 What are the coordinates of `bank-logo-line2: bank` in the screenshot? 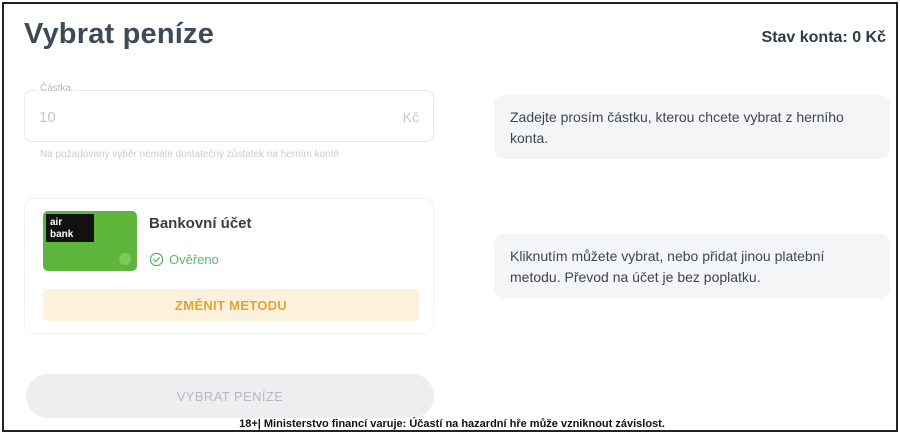 It's located at (62, 234).